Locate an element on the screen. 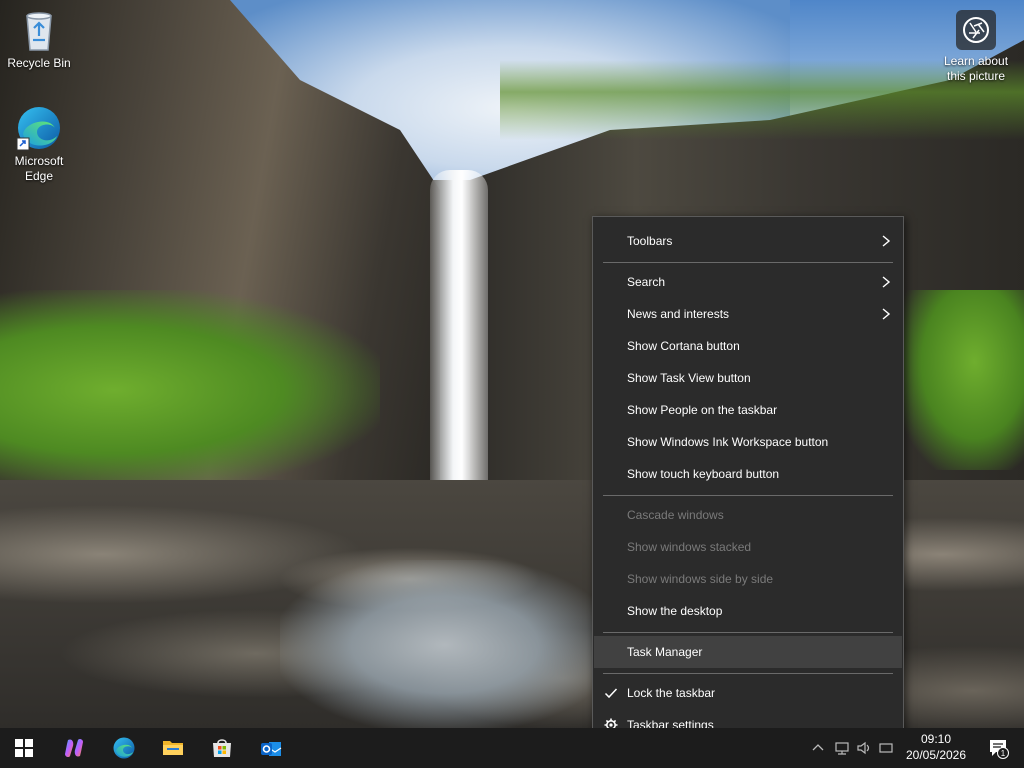 The width and height of the screenshot is (1024, 768). copilot-button is located at coordinates (74, 748).